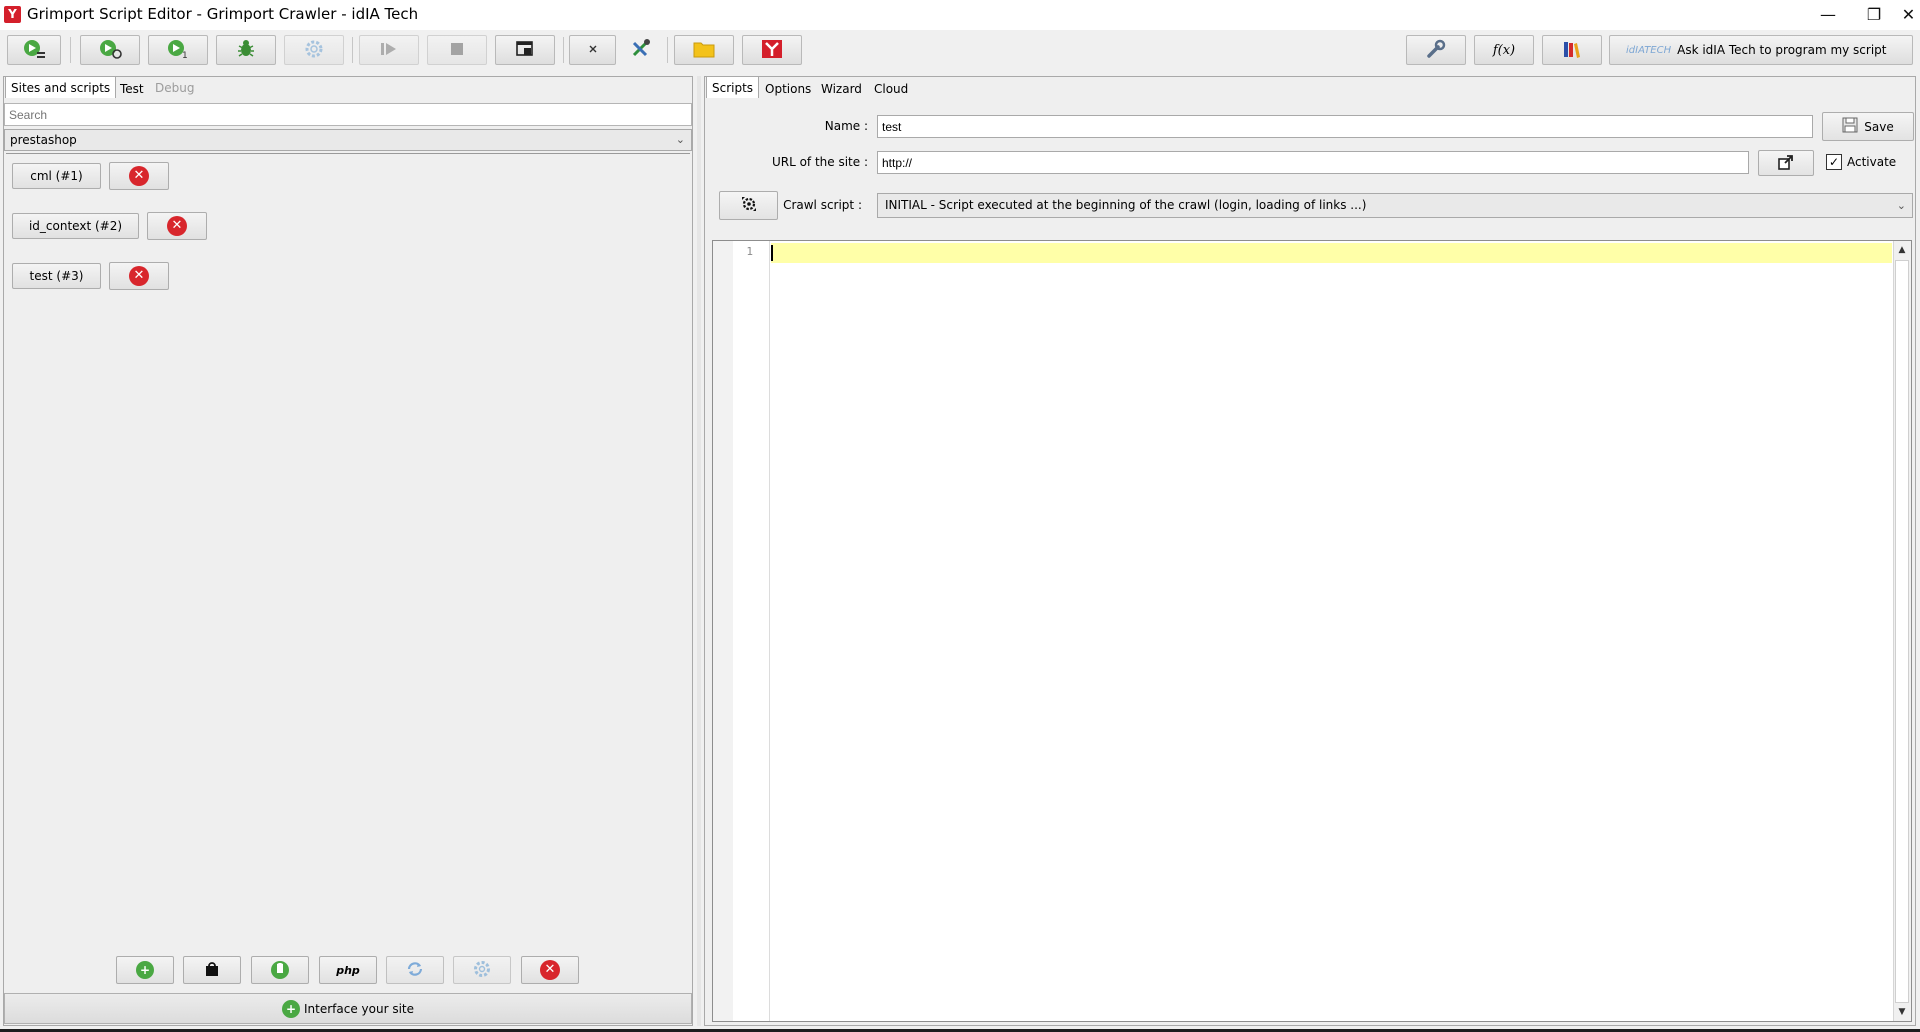 The image size is (1920, 1032). Describe the element at coordinates (1850, 126) in the screenshot. I see `save-icon` at that location.